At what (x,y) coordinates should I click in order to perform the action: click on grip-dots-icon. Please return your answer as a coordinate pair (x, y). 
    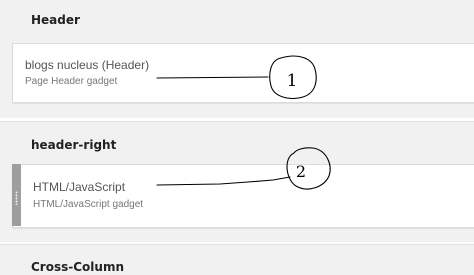
    Looking at the image, I should click on (16, 198).